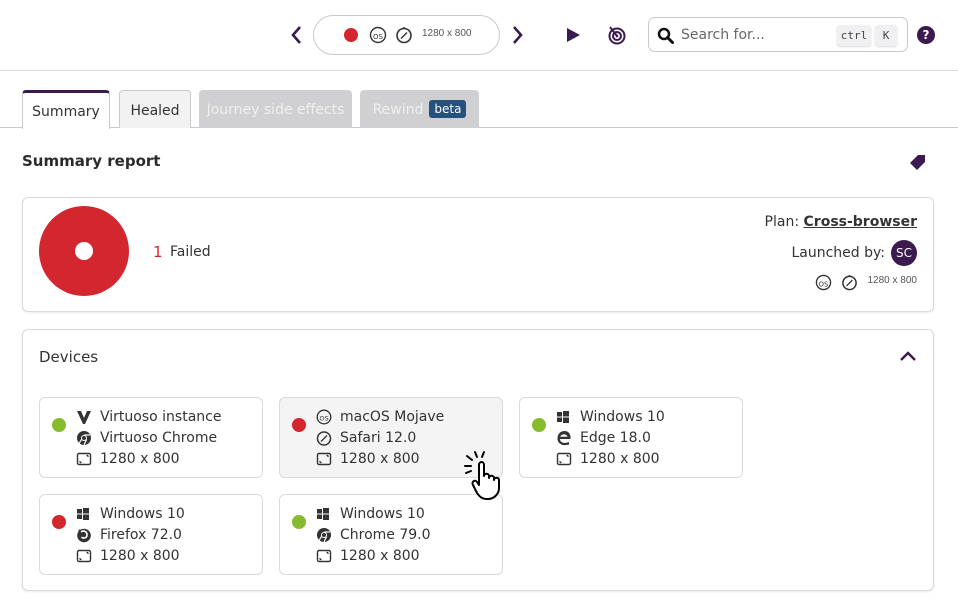 The height and width of the screenshot is (605, 958). I want to click on device-card: 10 Windows 10 Firefox 72.0 1280 x 800, so click(151, 534).